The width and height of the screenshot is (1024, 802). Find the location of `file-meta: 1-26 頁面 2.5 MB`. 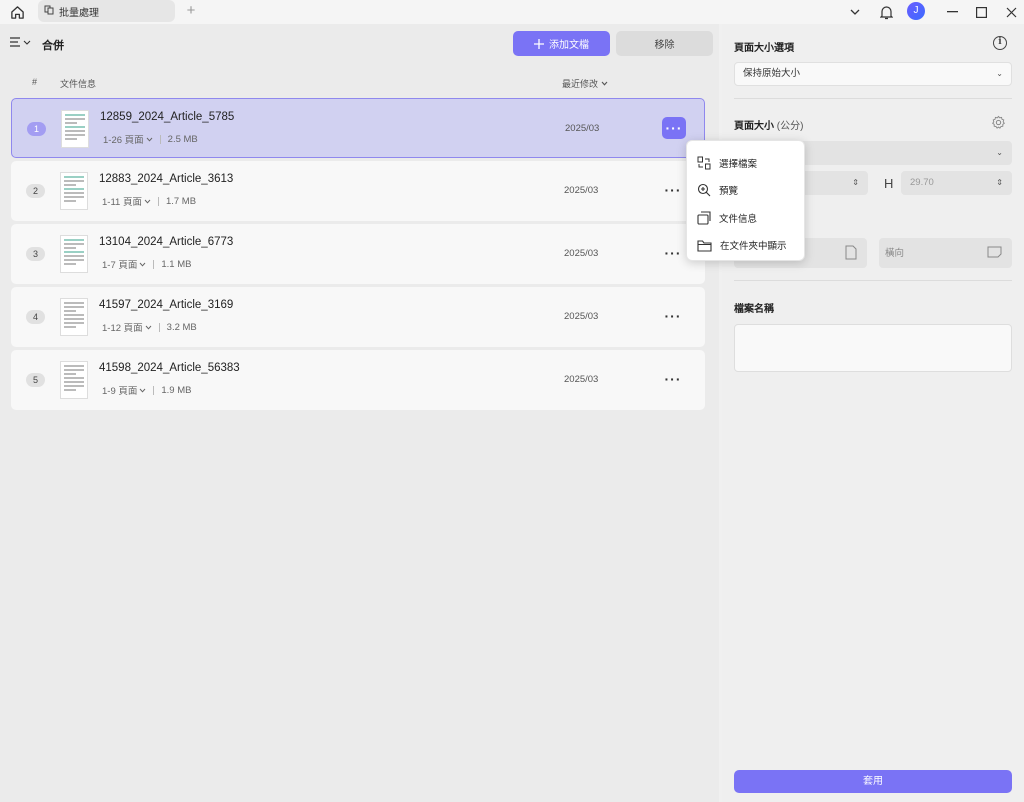

file-meta: 1-26 頁面 2.5 MB is located at coordinates (150, 139).